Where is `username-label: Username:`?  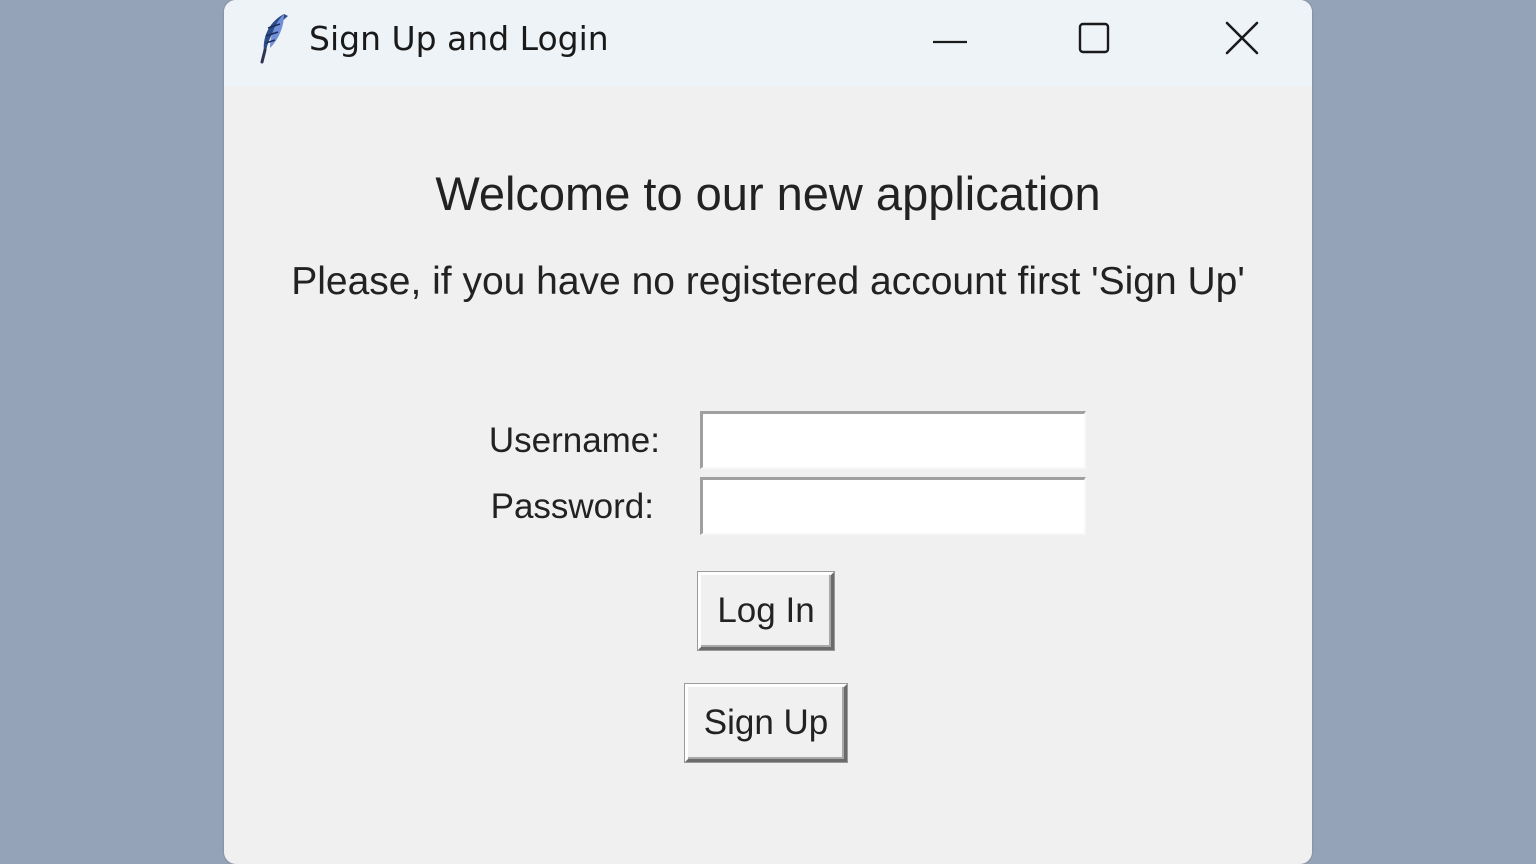
username-label: Username: is located at coordinates (574, 440).